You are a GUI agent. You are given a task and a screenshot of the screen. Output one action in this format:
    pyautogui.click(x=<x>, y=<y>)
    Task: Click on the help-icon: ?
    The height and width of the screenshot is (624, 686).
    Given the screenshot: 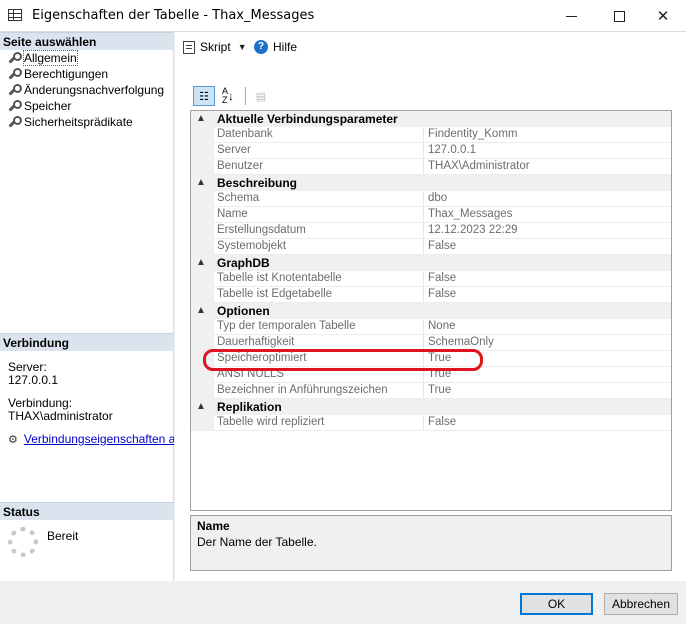 What is the action you would take?
    pyautogui.click(x=261, y=47)
    